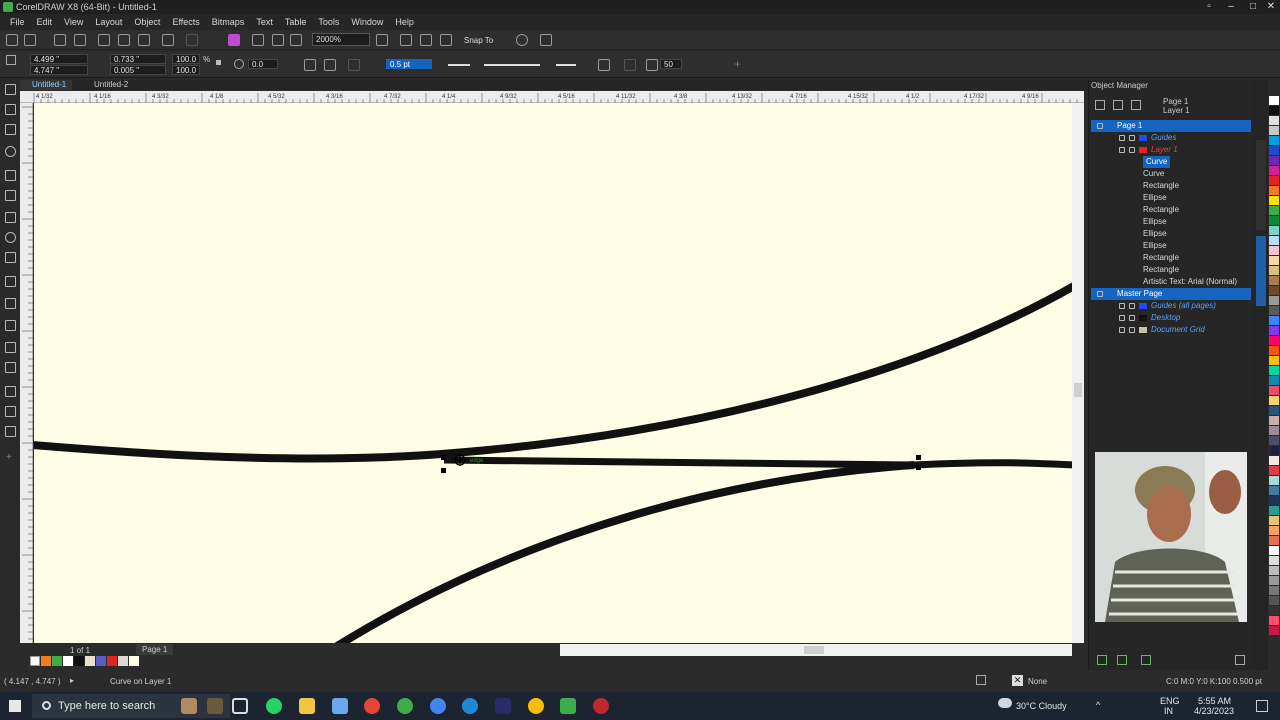 This screenshot has height=720, width=1280. What do you see at coordinates (737, 64) in the screenshot?
I see `add-icon: +` at bounding box center [737, 64].